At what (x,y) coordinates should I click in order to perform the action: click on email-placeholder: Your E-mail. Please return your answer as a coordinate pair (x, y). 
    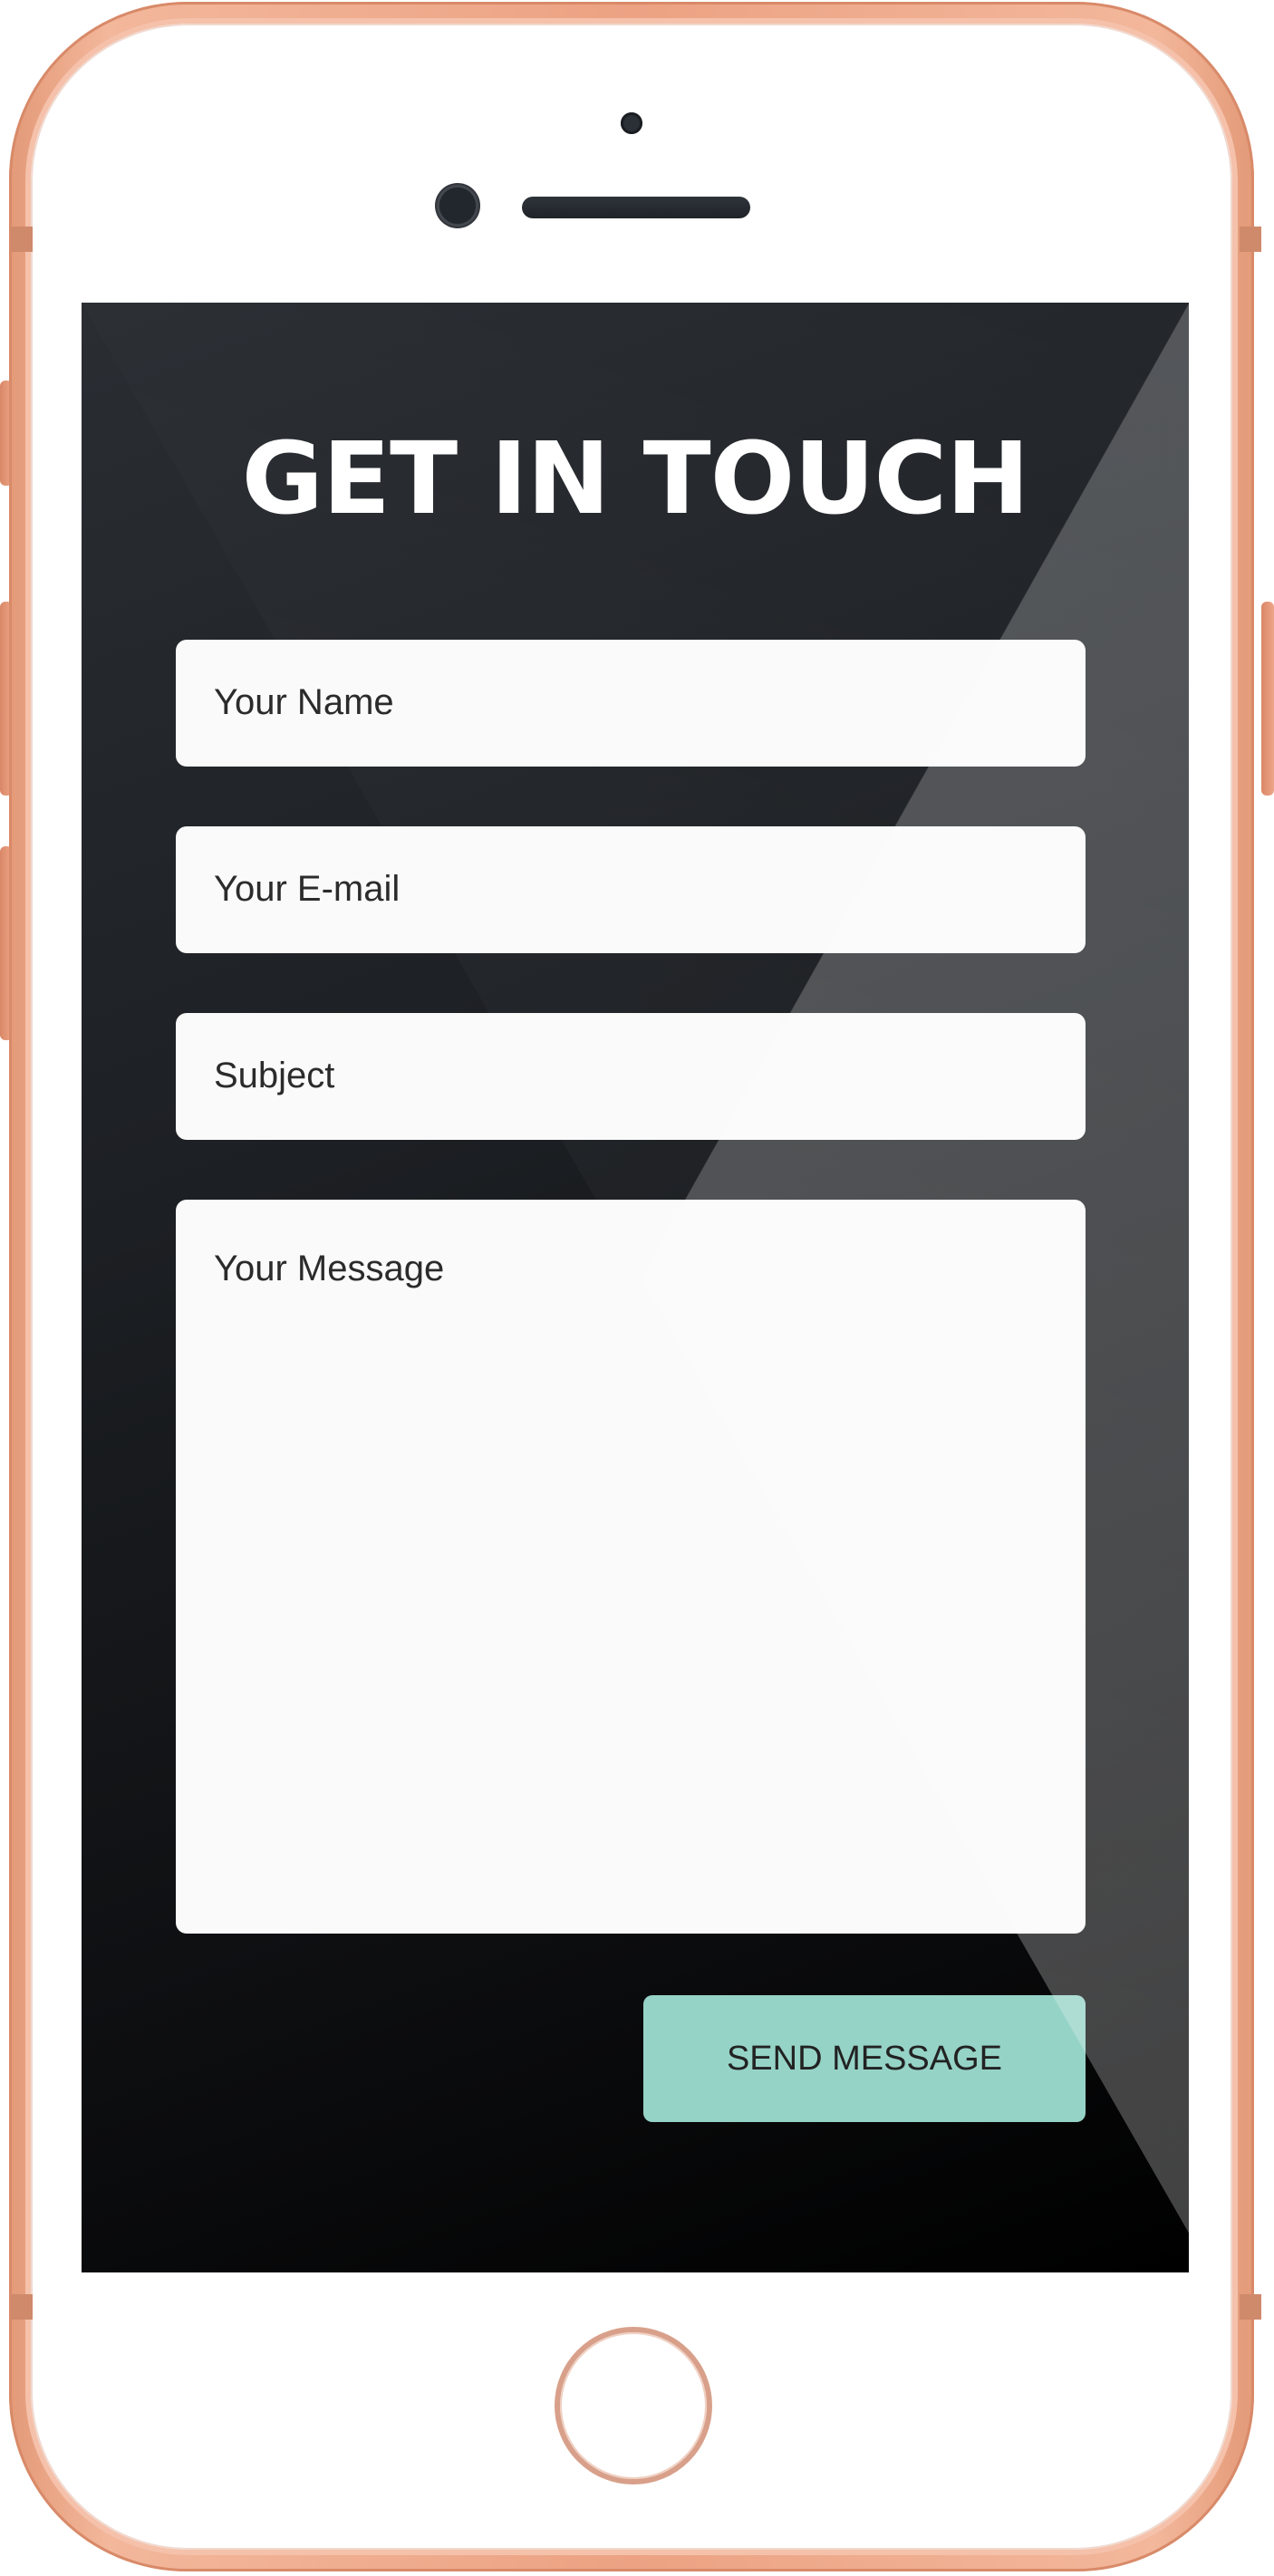
    Looking at the image, I should click on (308, 889).